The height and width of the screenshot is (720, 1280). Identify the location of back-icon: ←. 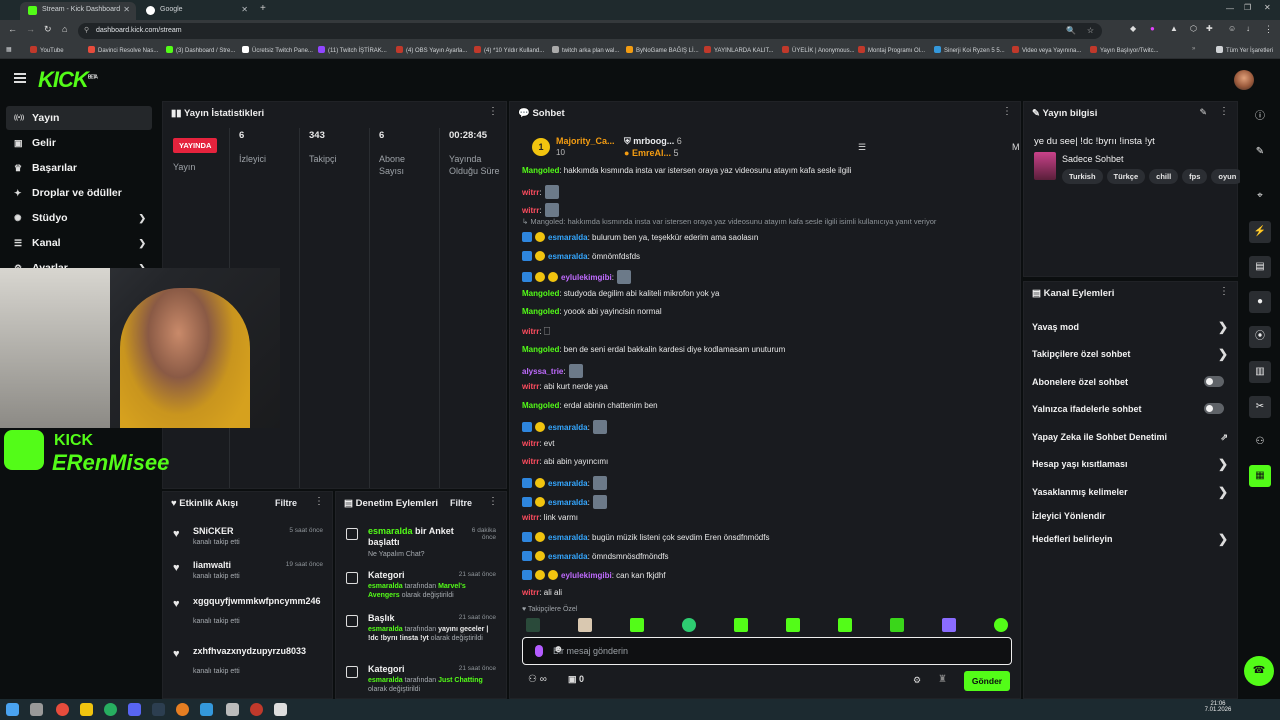
(12, 29).